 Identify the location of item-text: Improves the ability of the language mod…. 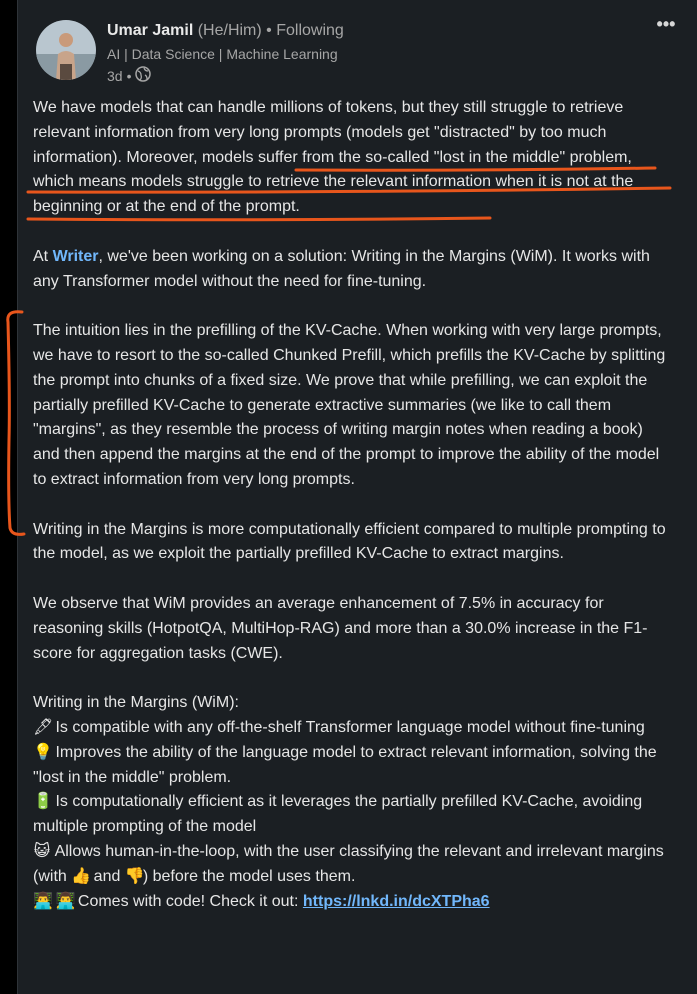
(345, 764).